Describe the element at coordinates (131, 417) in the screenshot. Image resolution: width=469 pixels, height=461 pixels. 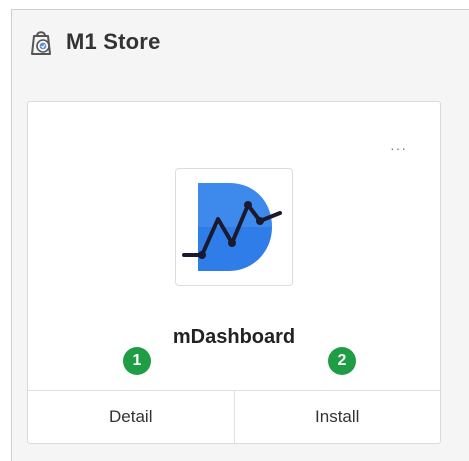
I see `detail-button: Detail` at that location.